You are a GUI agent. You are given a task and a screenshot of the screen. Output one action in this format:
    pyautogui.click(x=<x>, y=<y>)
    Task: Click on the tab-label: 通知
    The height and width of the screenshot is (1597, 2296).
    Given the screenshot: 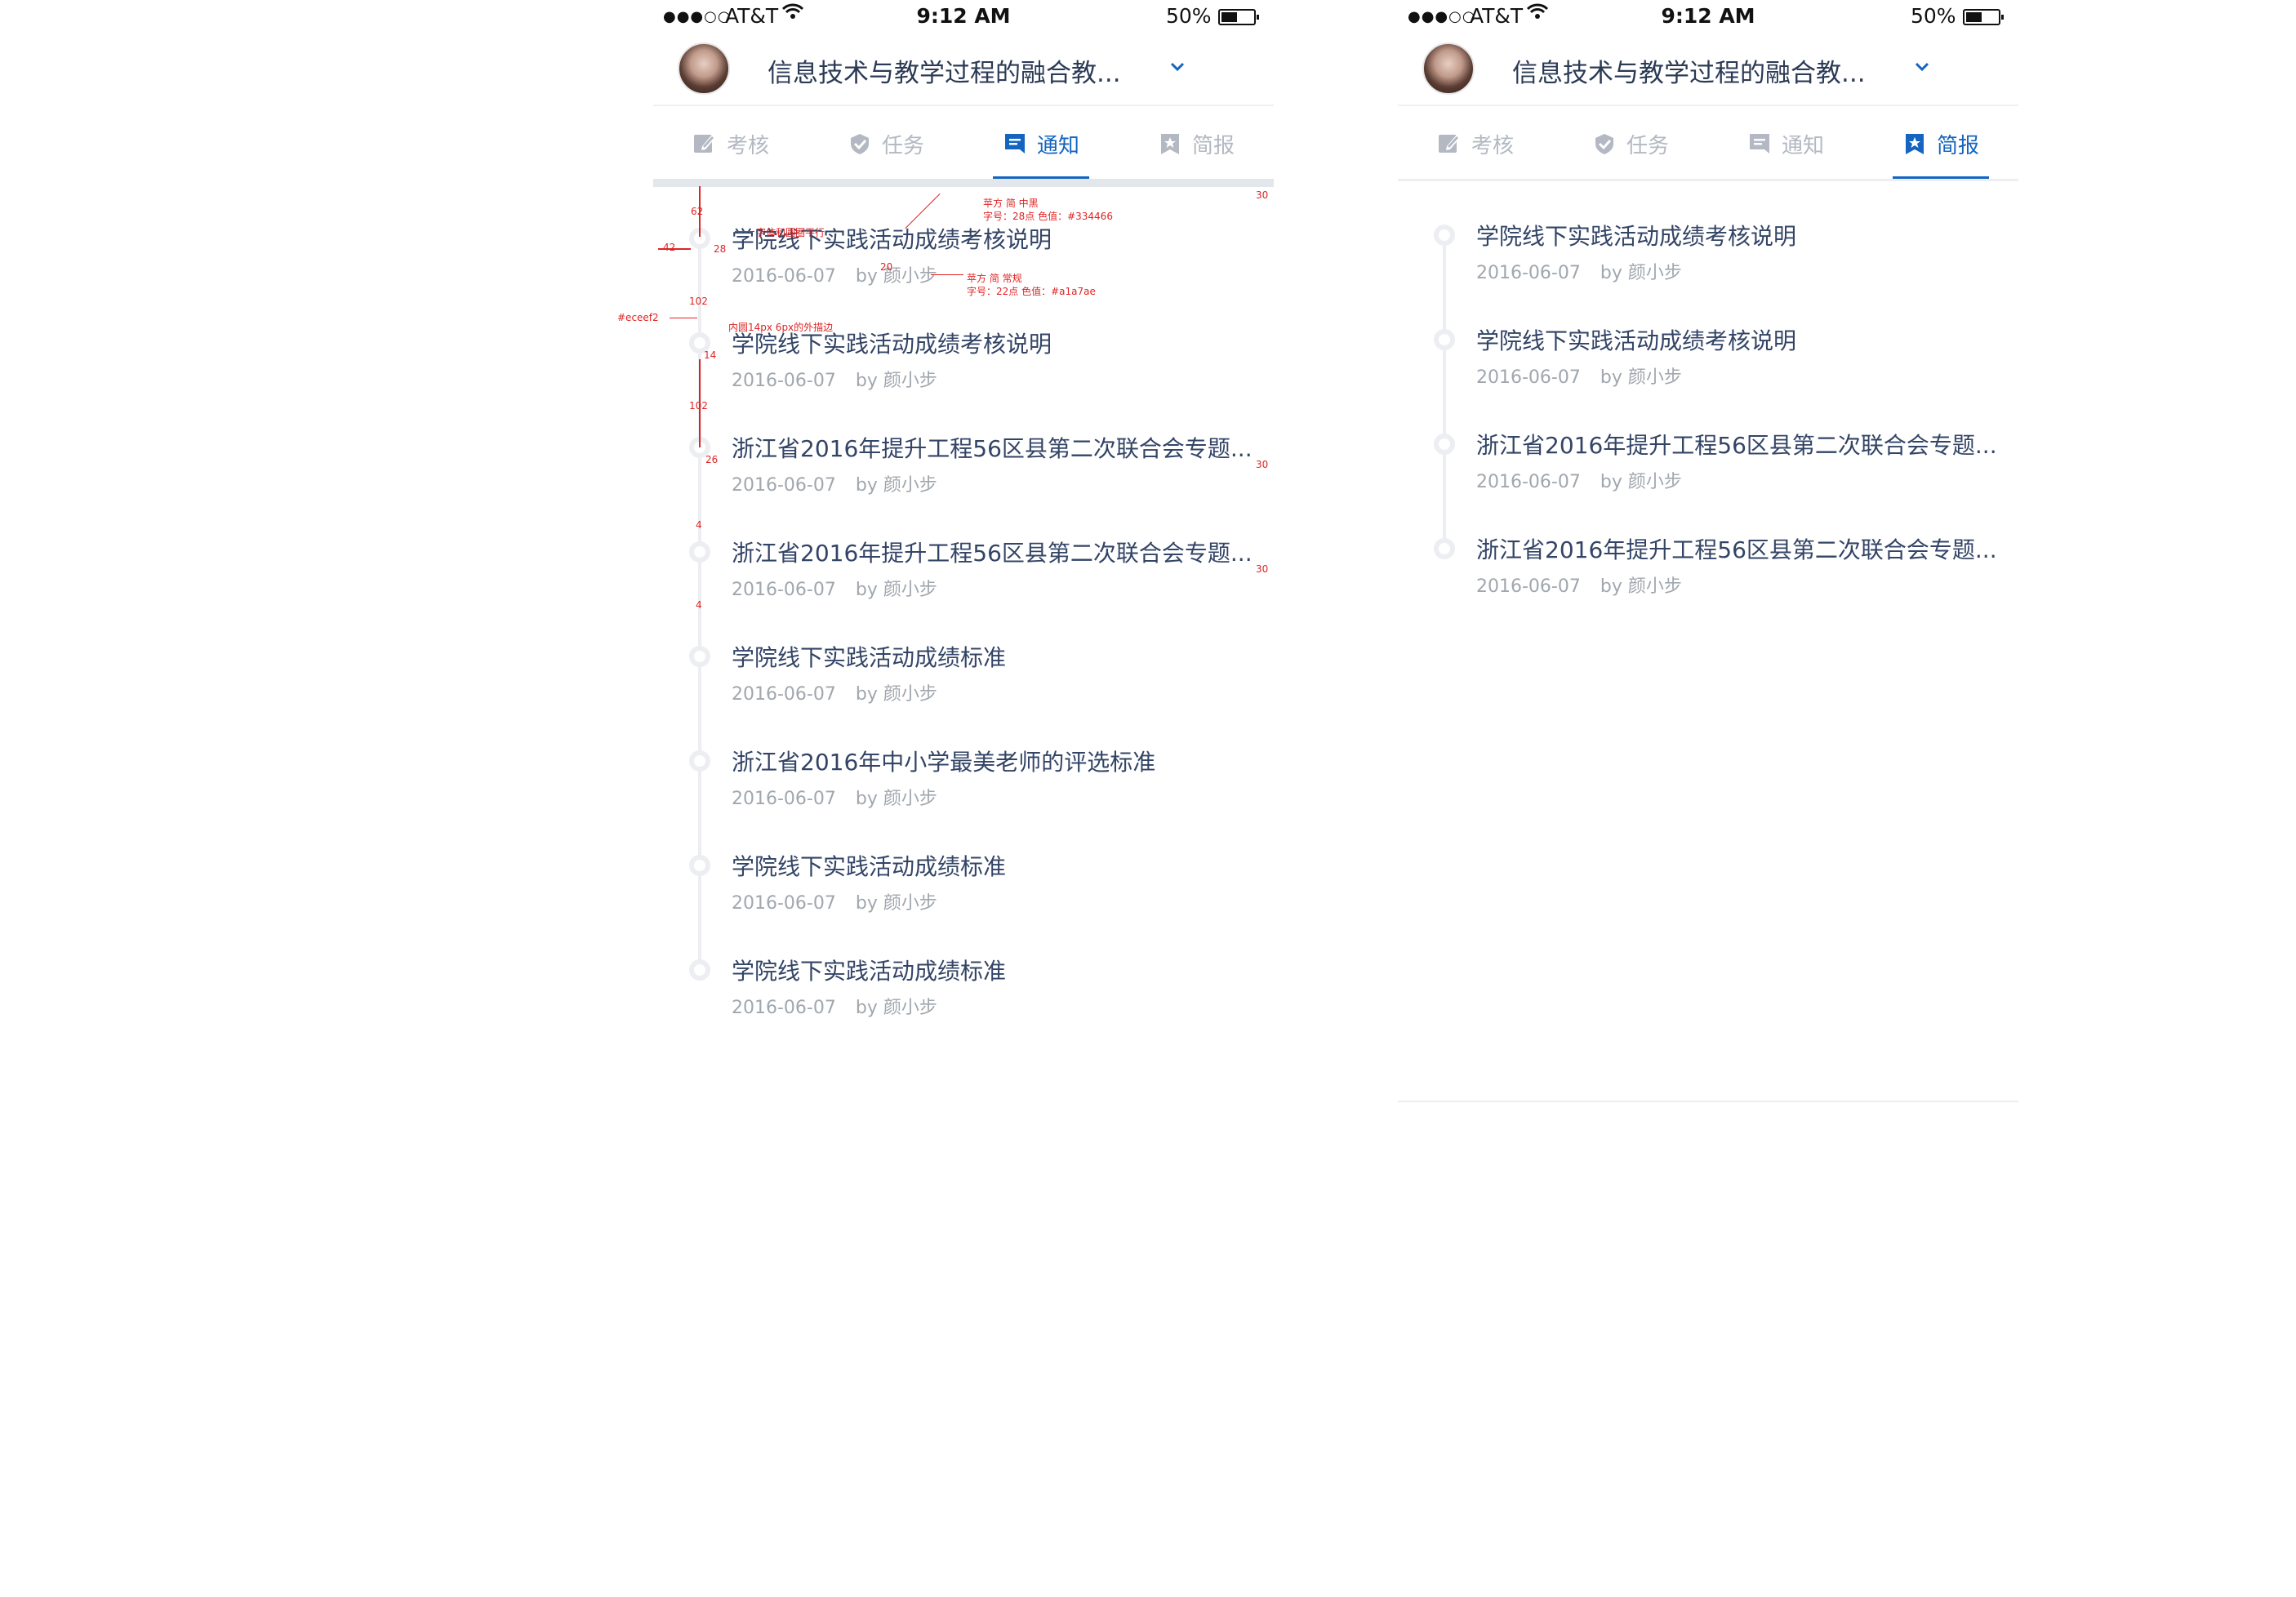 What is the action you would take?
    pyautogui.click(x=1802, y=146)
    